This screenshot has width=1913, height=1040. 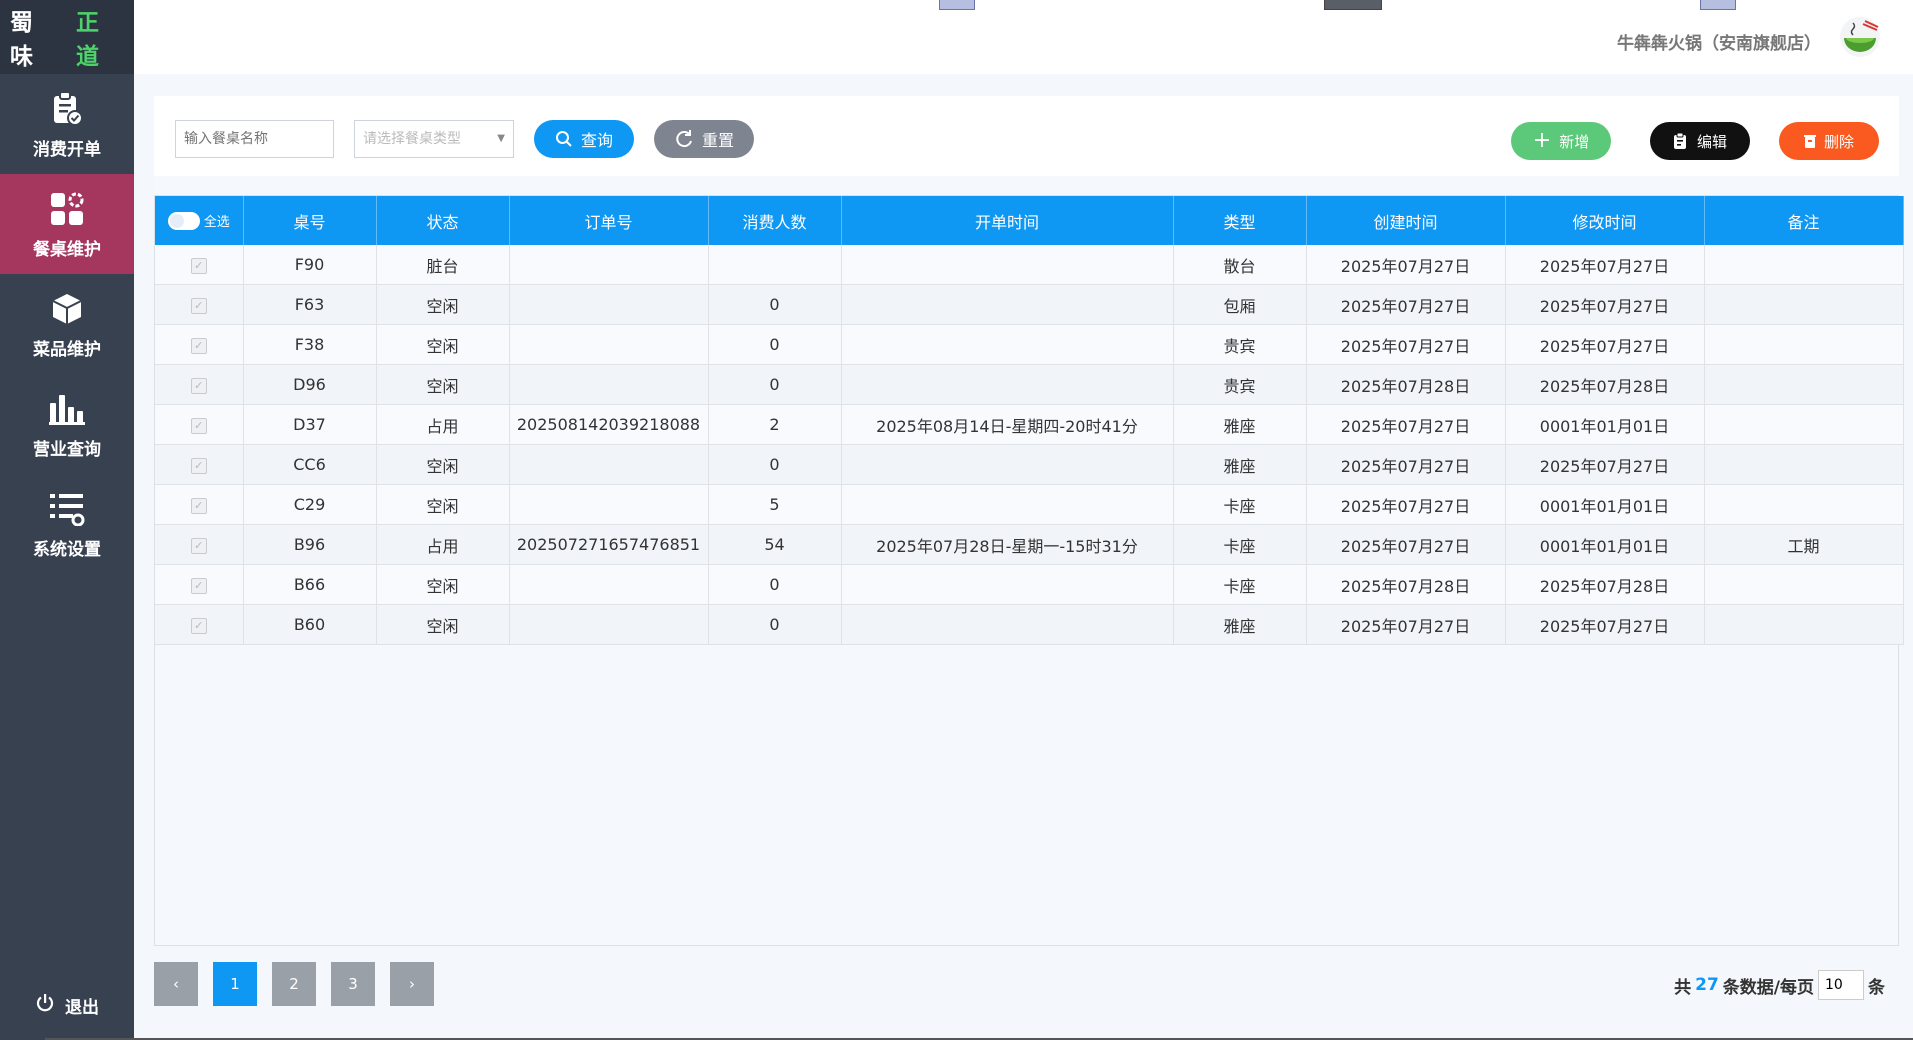 What do you see at coordinates (67, 449) in the screenshot?
I see `sidebar-item-label: 营业查询` at bounding box center [67, 449].